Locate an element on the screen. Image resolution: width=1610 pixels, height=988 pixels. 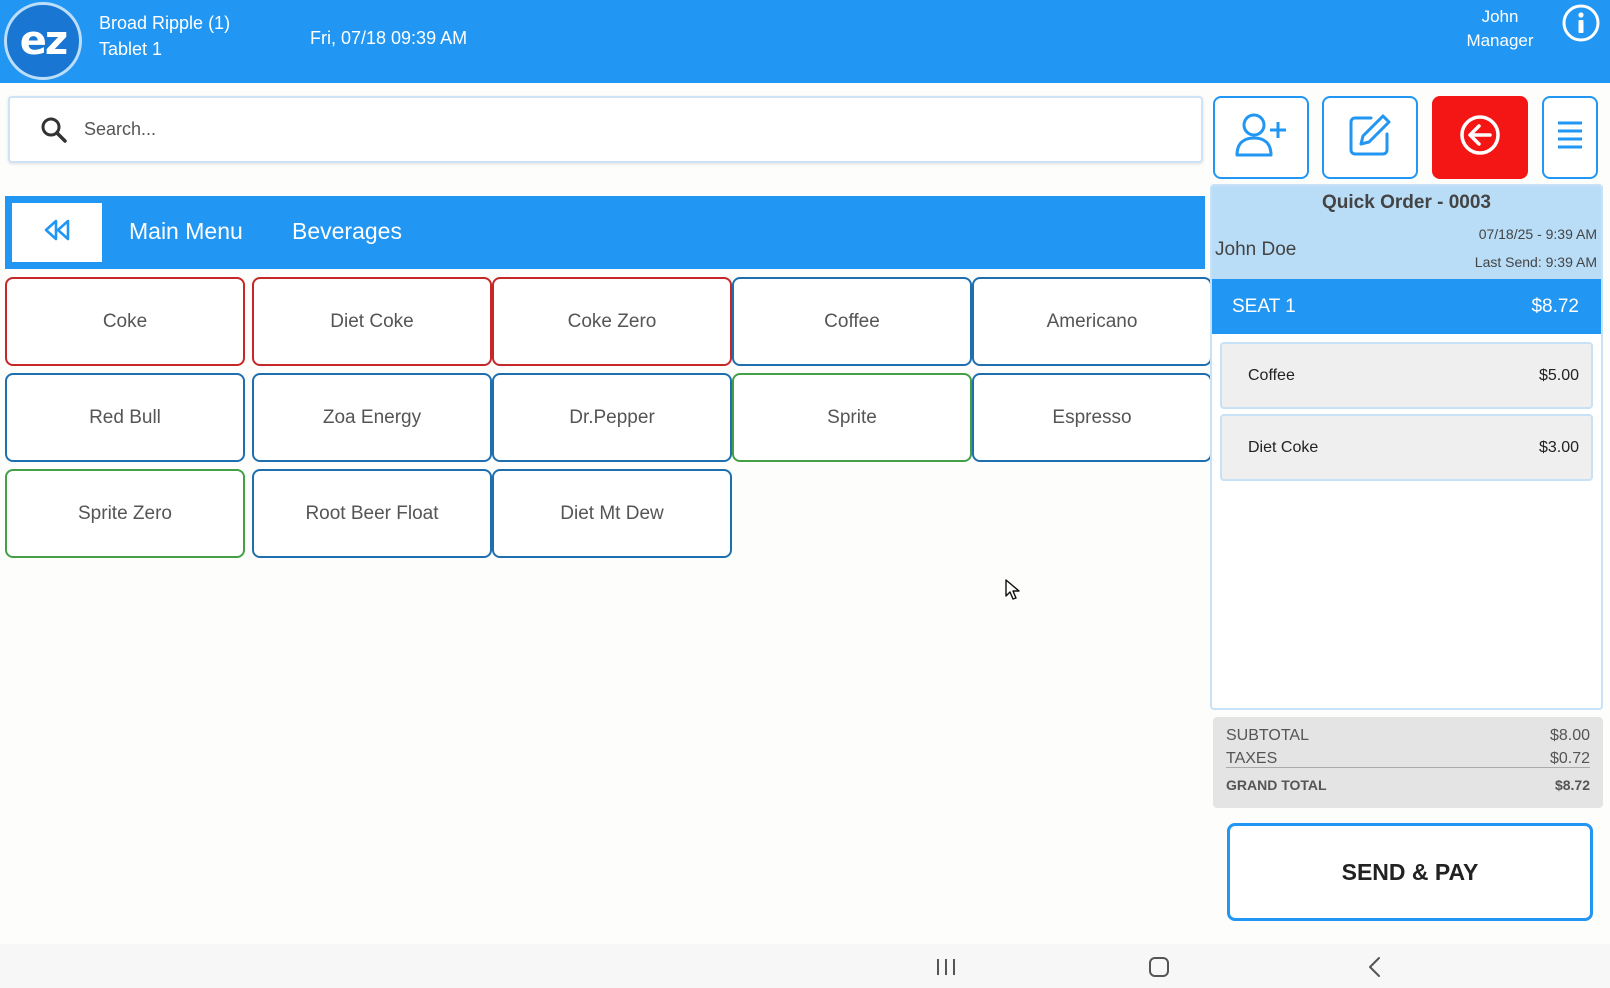
add-customer-icon is located at coordinates (1261, 137).